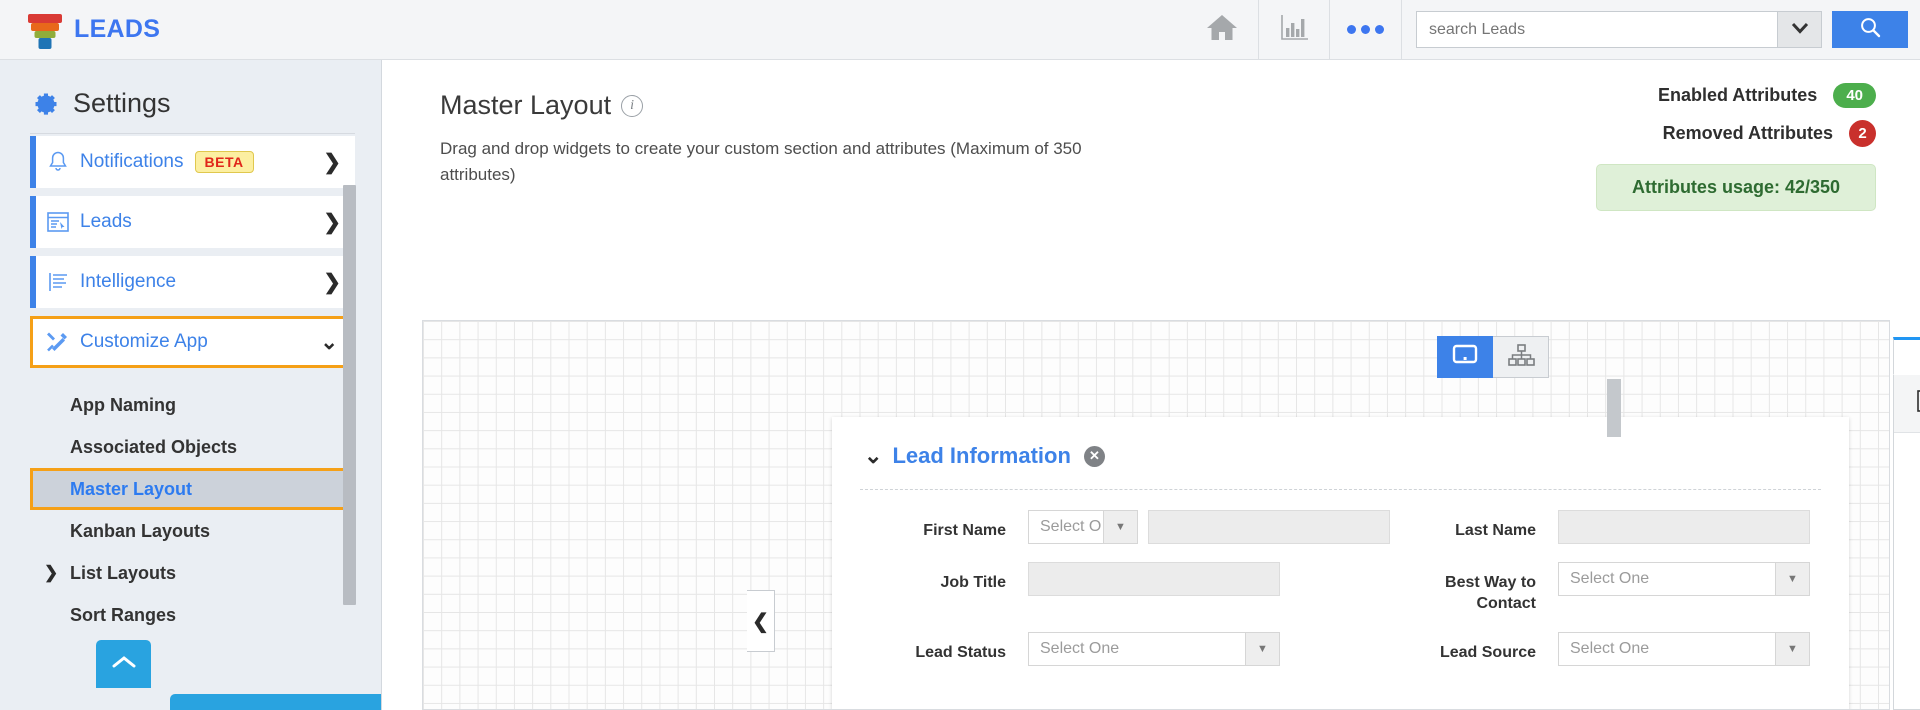  What do you see at coordinates (1154, 579) in the screenshot?
I see `job-title-input` at bounding box center [1154, 579].